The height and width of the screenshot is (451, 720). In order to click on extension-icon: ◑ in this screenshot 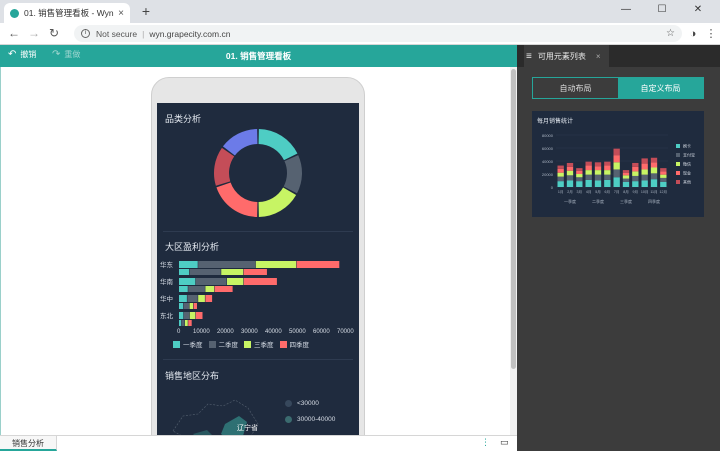, I will do `click(693, 34)`.